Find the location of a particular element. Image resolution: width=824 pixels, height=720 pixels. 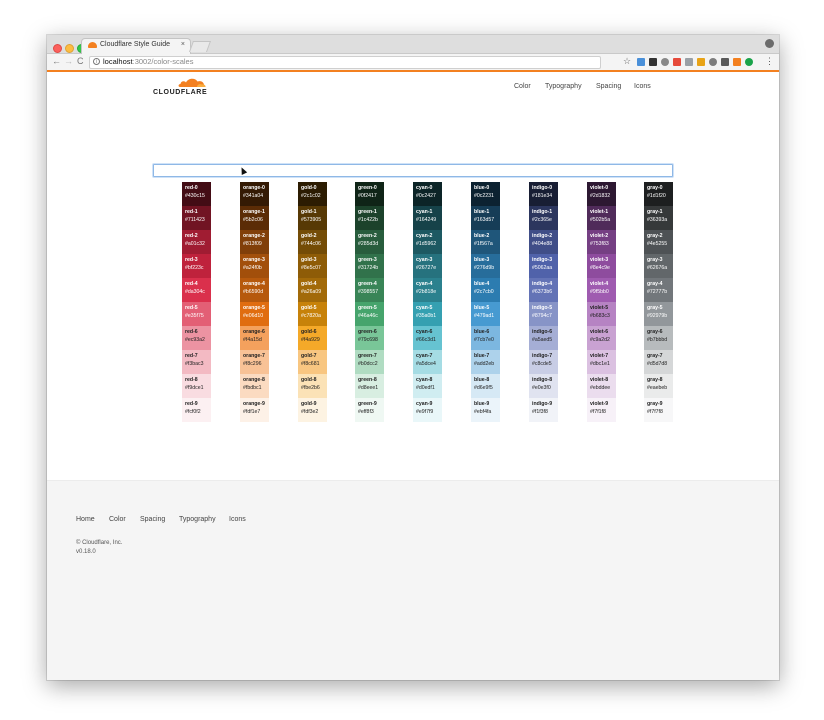

nav-link-spacing: Spacing is located at coordinates (608, 86).